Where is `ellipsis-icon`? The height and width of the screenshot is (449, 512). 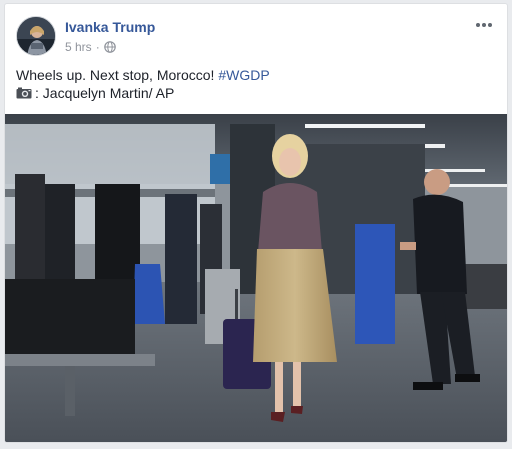
ellipsis-icon is located at coordinates (484, 24).